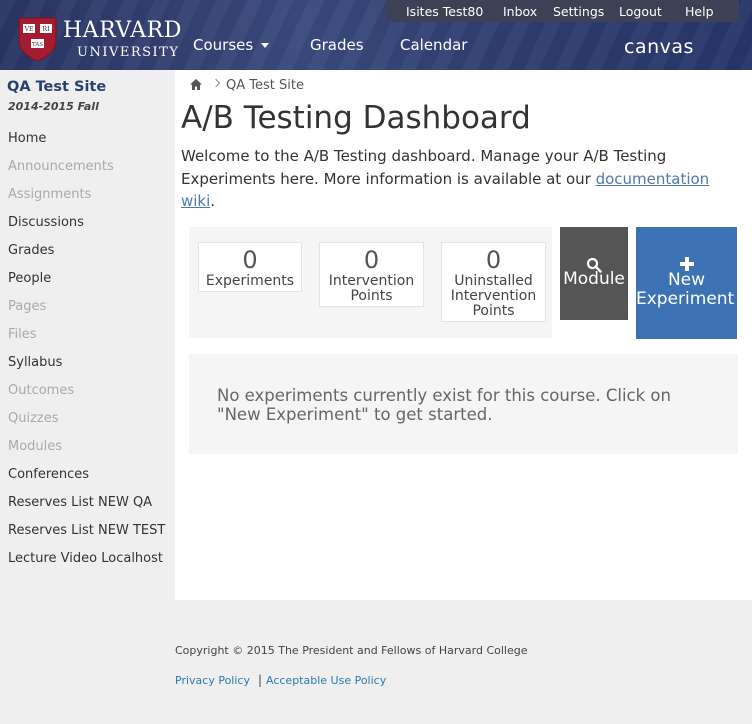 The height and width of the screenshot is (724, 752). I want to click on sidebar-item-home: Home, so click(27, 138).